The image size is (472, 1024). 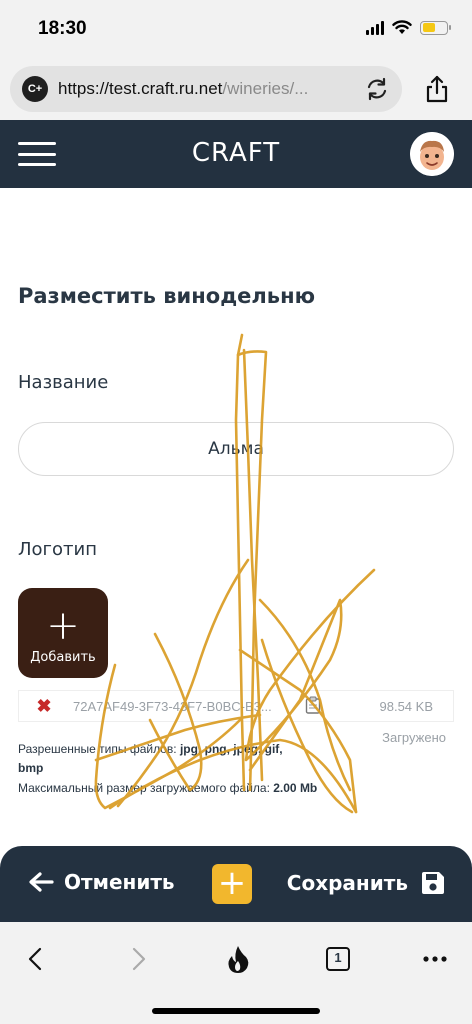 I want to click on browser-bottom-toolbar: 1, so click(x=236, y=973).